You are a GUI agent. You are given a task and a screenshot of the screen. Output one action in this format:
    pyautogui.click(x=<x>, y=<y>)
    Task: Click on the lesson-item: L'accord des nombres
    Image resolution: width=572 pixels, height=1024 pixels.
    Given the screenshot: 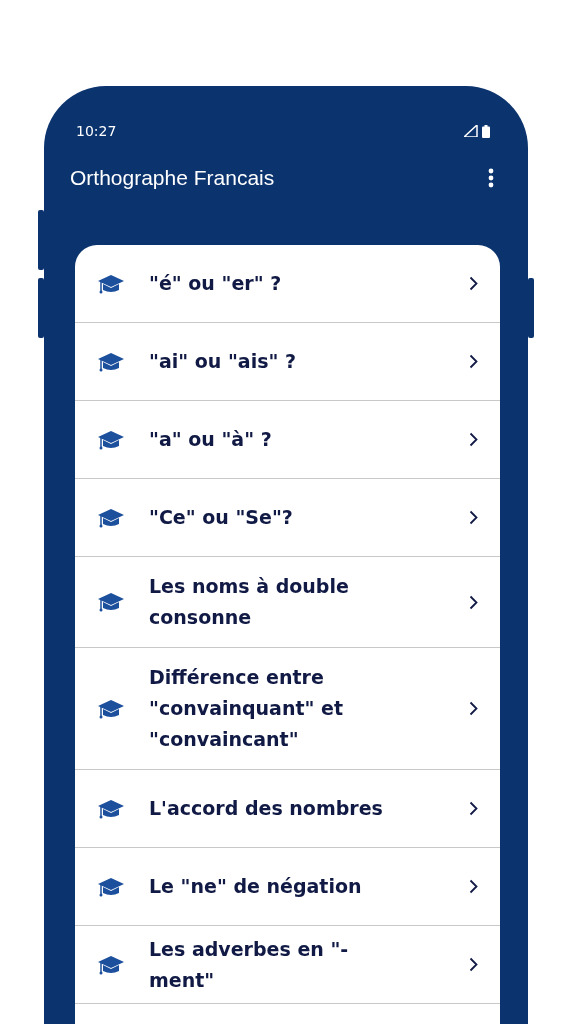 What is the action you would take?
    pyautogui.click(x=287, y=809)
    